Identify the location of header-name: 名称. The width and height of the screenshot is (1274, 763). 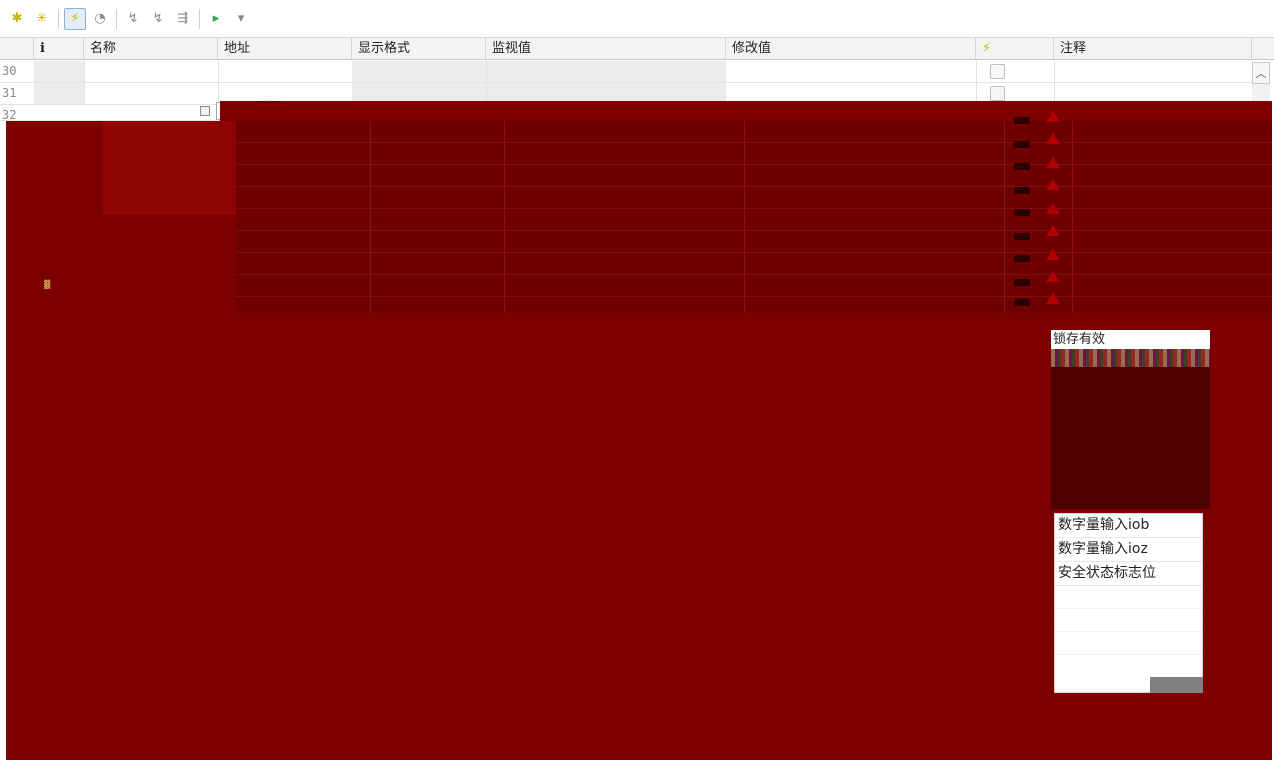
(151, 48).